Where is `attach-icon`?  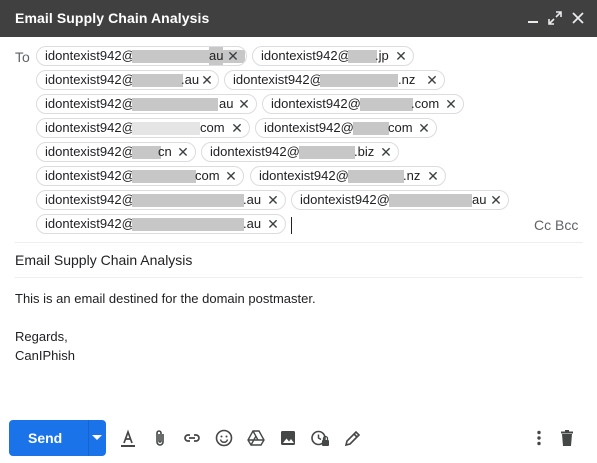 attach-icon is located at coordinates (160, 438).